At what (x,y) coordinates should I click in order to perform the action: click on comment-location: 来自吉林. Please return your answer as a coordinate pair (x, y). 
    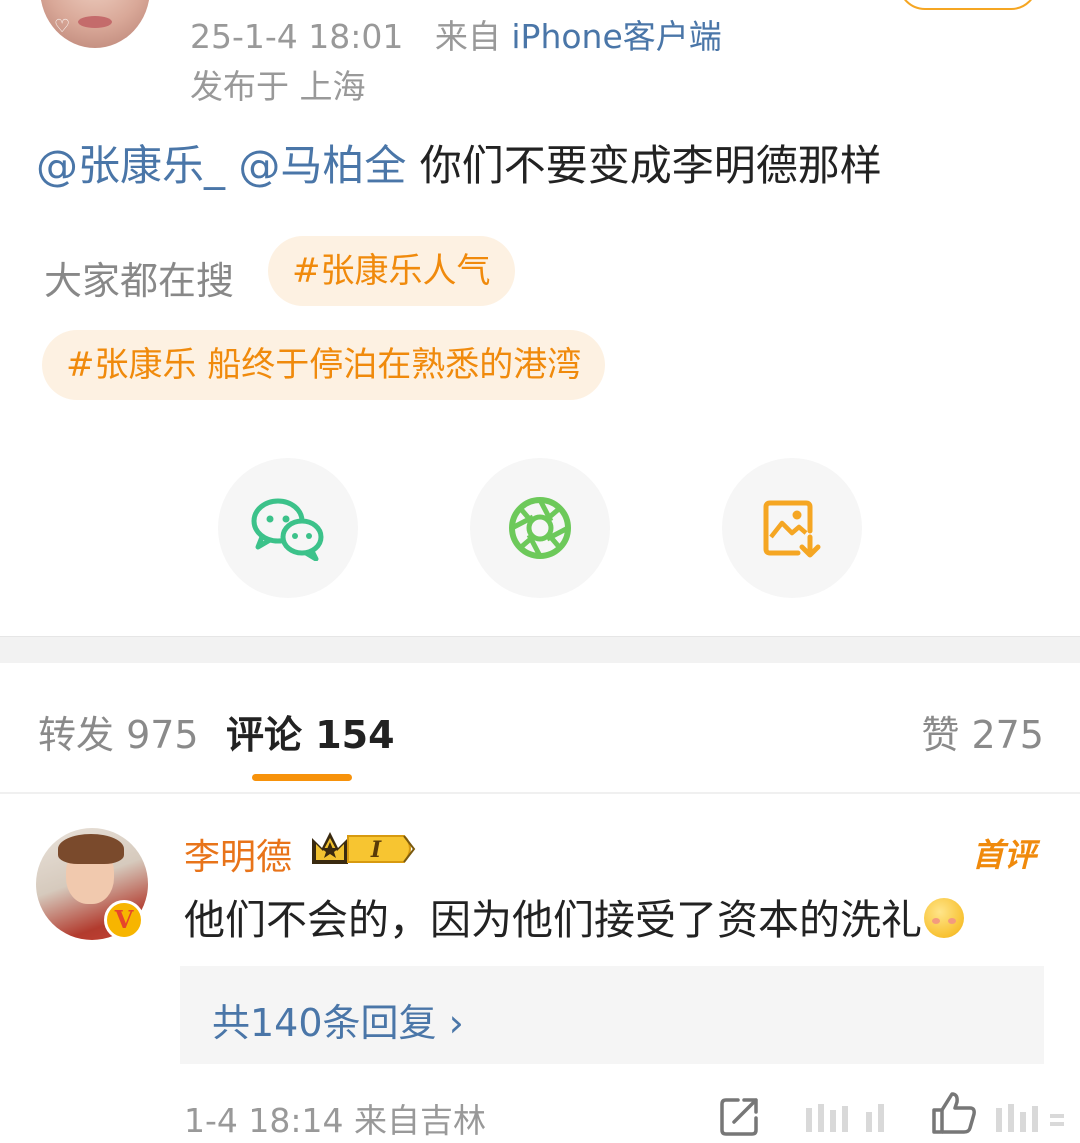
    Looking at the image, I should click on (420, 1120).